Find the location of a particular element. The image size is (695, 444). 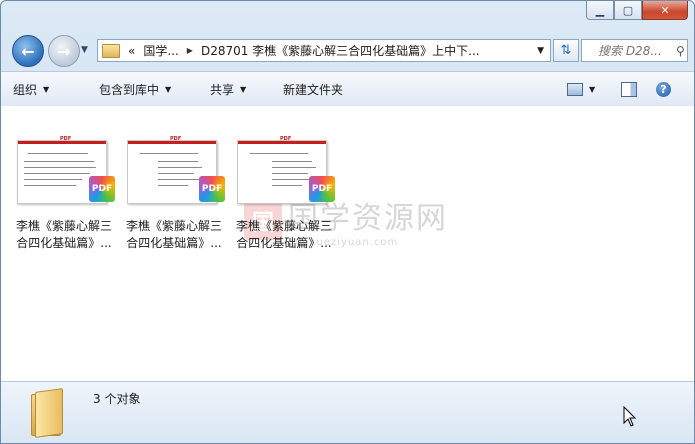

caption-buttons: ▁ ▢ ✕ is located at coordinates (637, 10).